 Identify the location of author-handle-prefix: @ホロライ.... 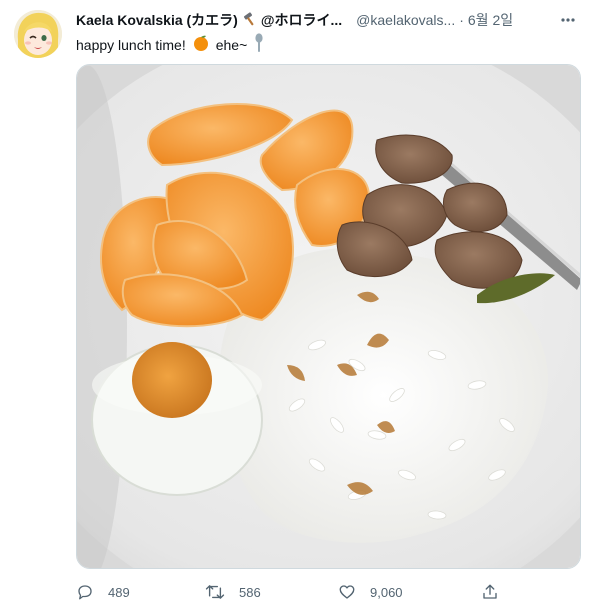
(301, 20).